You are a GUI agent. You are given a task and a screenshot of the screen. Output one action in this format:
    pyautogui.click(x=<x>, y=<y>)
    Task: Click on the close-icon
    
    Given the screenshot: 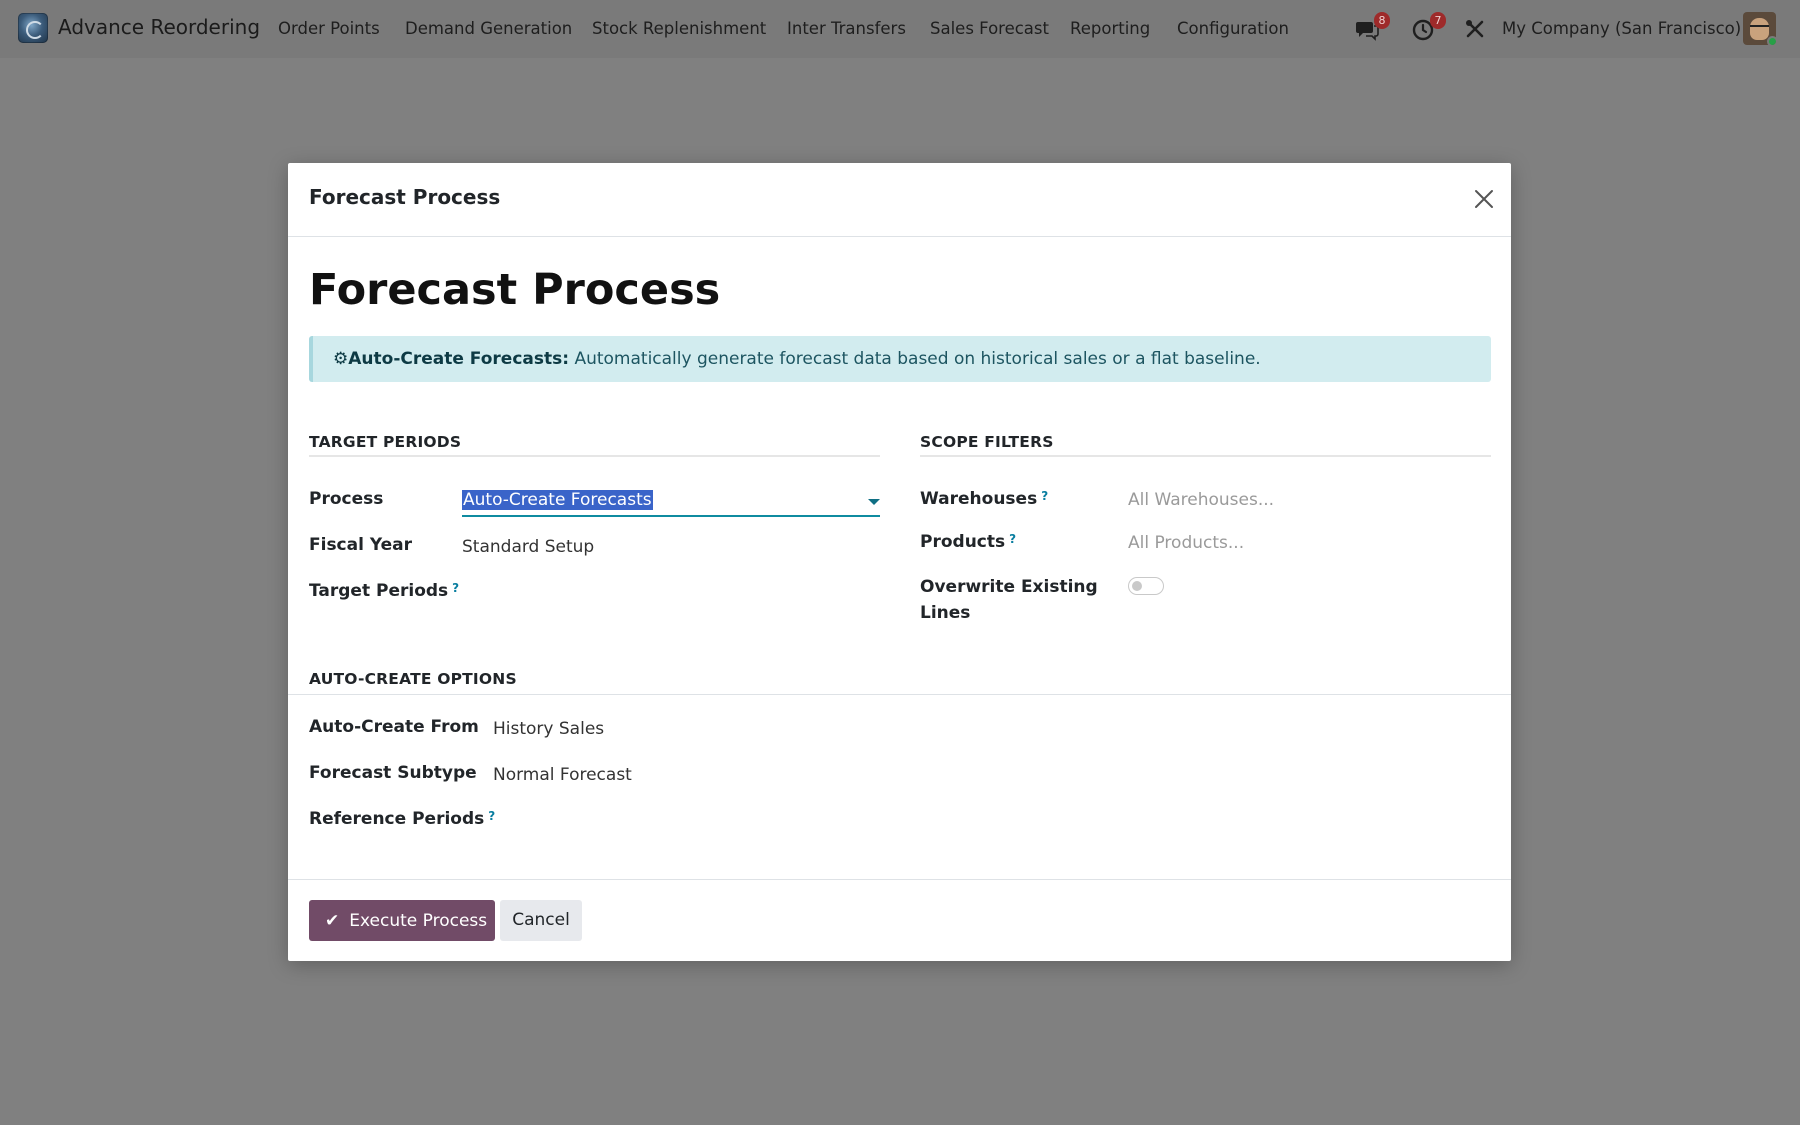 What is the action you would take?
    pyautogui.click(x=1484, y=199)
    